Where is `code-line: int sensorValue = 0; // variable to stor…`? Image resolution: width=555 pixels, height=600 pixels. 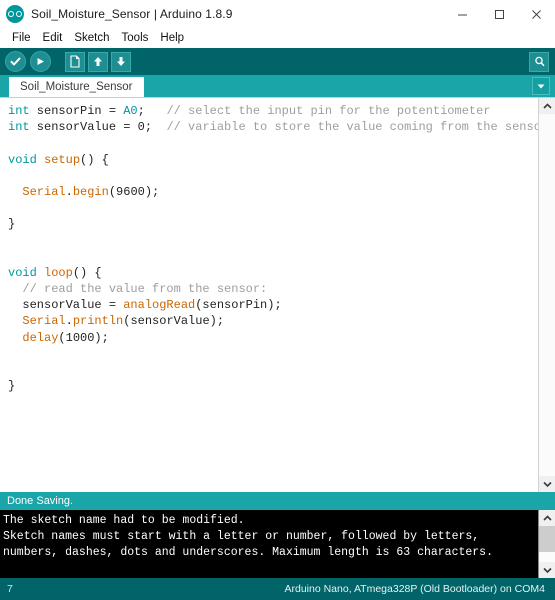
code-line: int sensorValue = 0; // variable to stor… is located at coordinates (273, 127).